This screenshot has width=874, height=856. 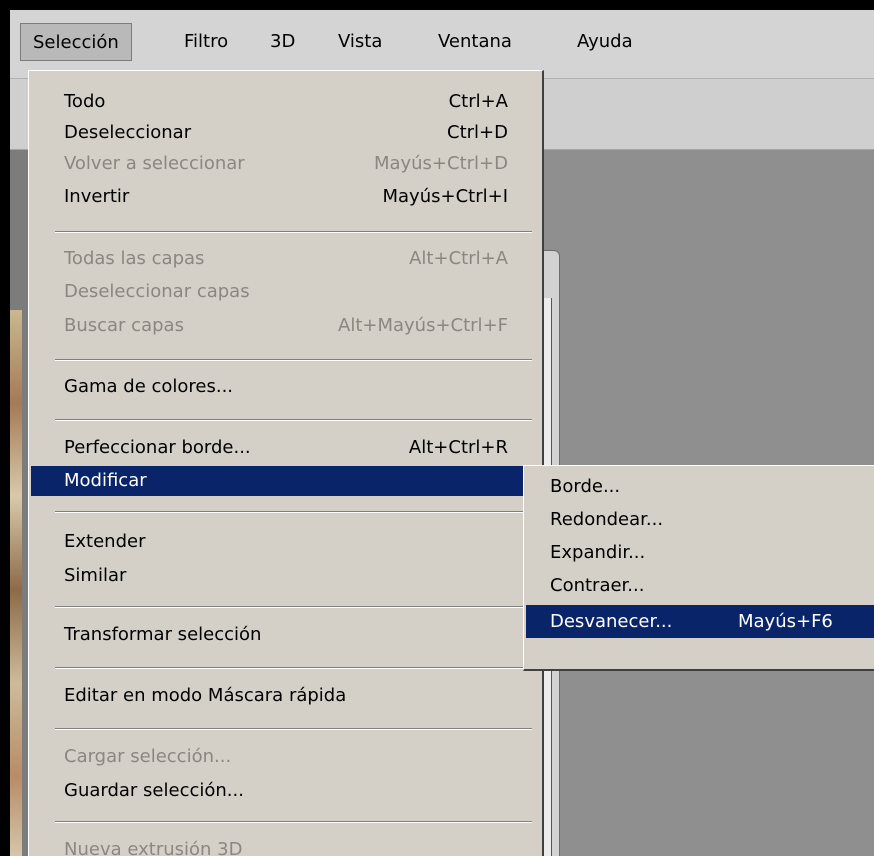 I want to click on menu-ayuda: Ayuda, so click(x=605, y=42).